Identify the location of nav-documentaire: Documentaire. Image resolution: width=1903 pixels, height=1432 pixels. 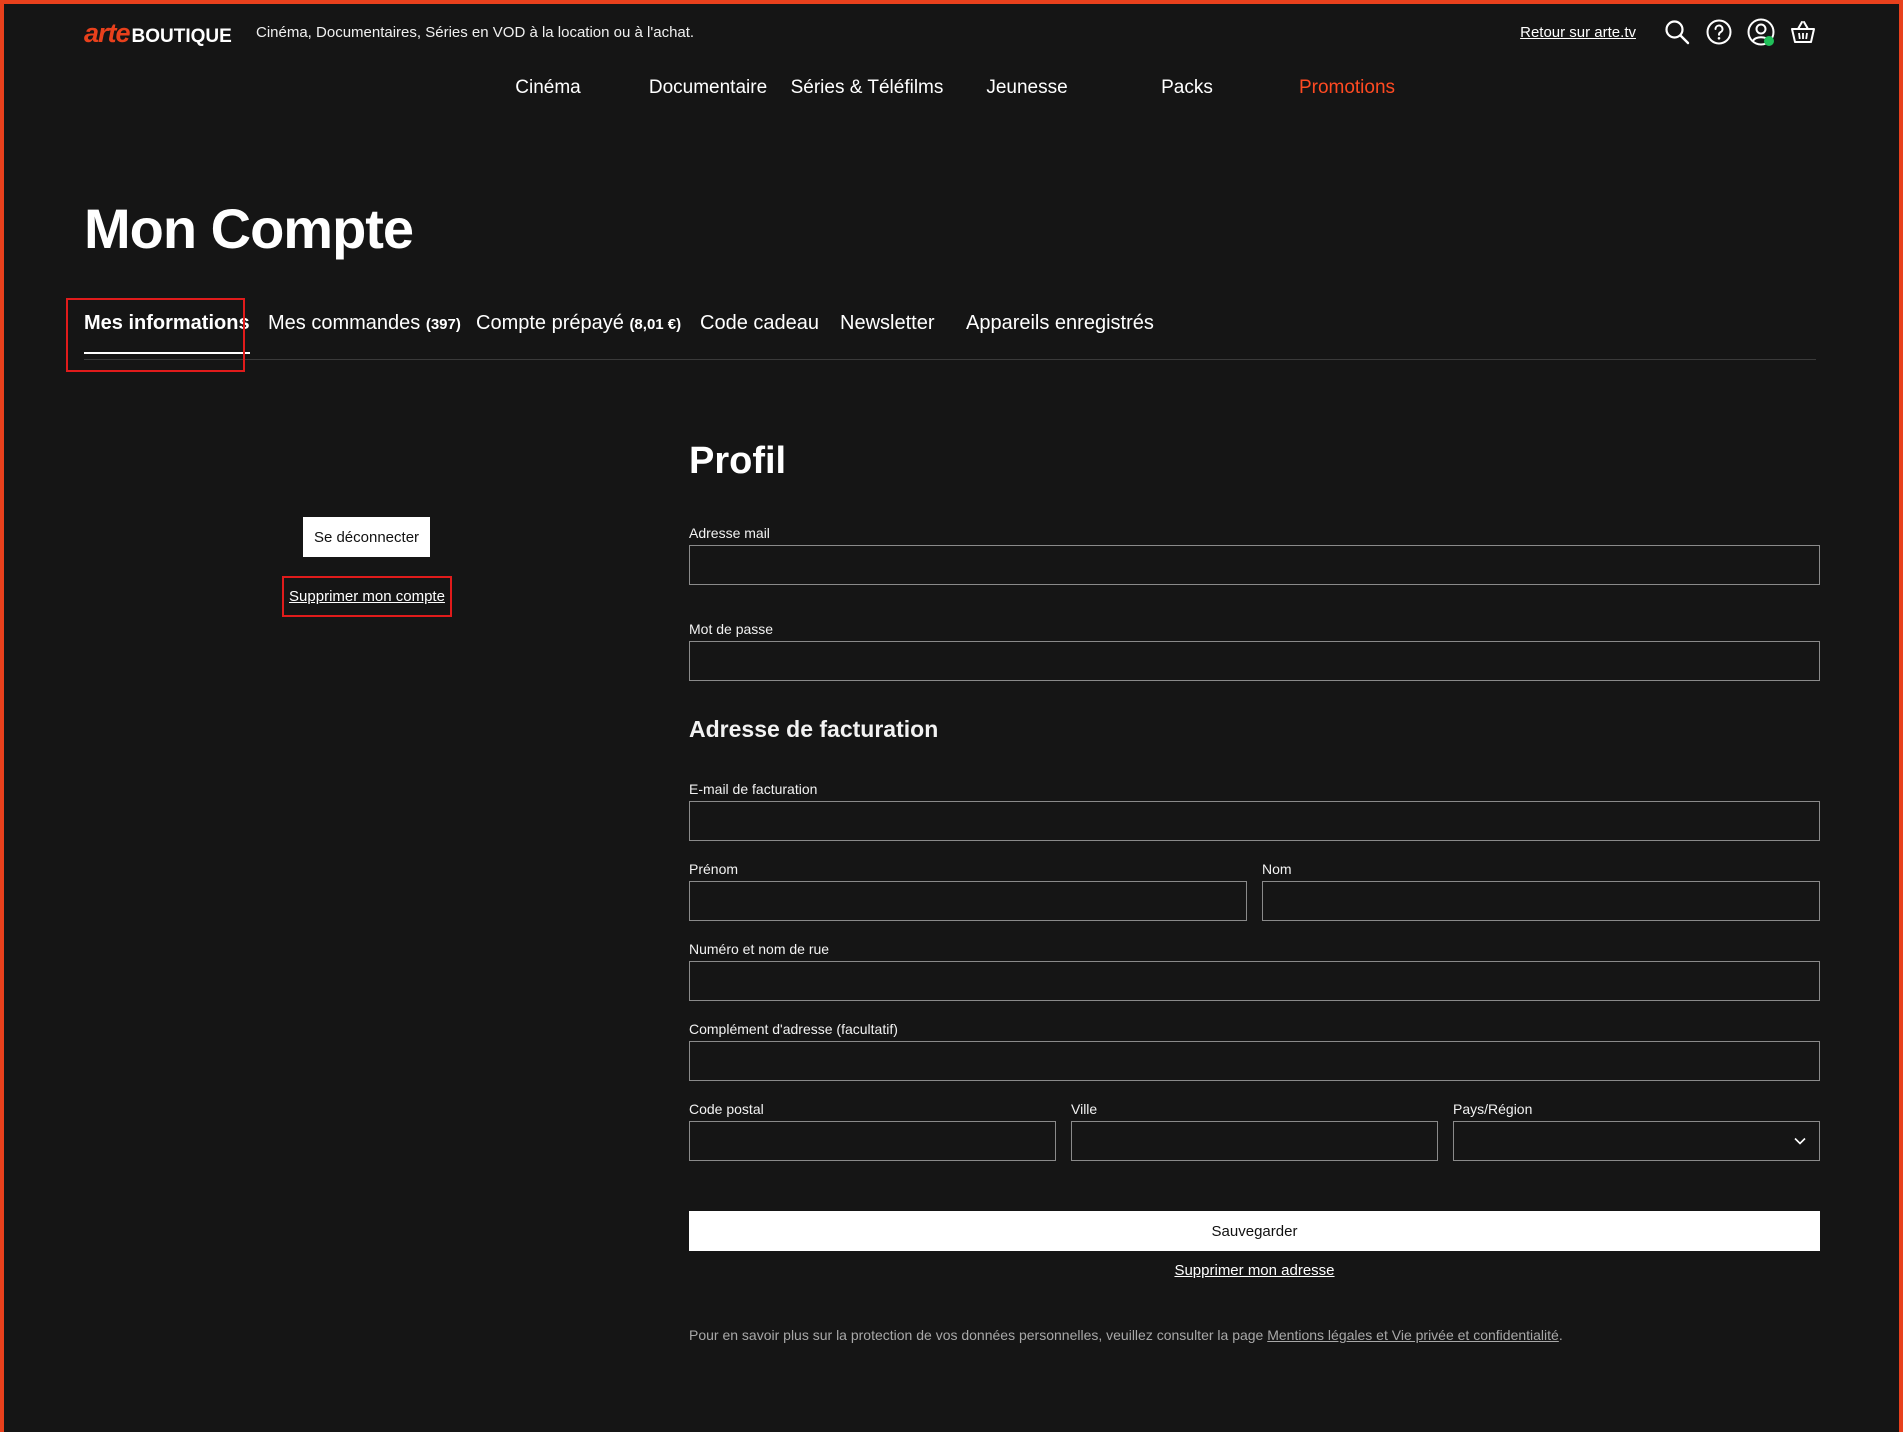
(708, 88).